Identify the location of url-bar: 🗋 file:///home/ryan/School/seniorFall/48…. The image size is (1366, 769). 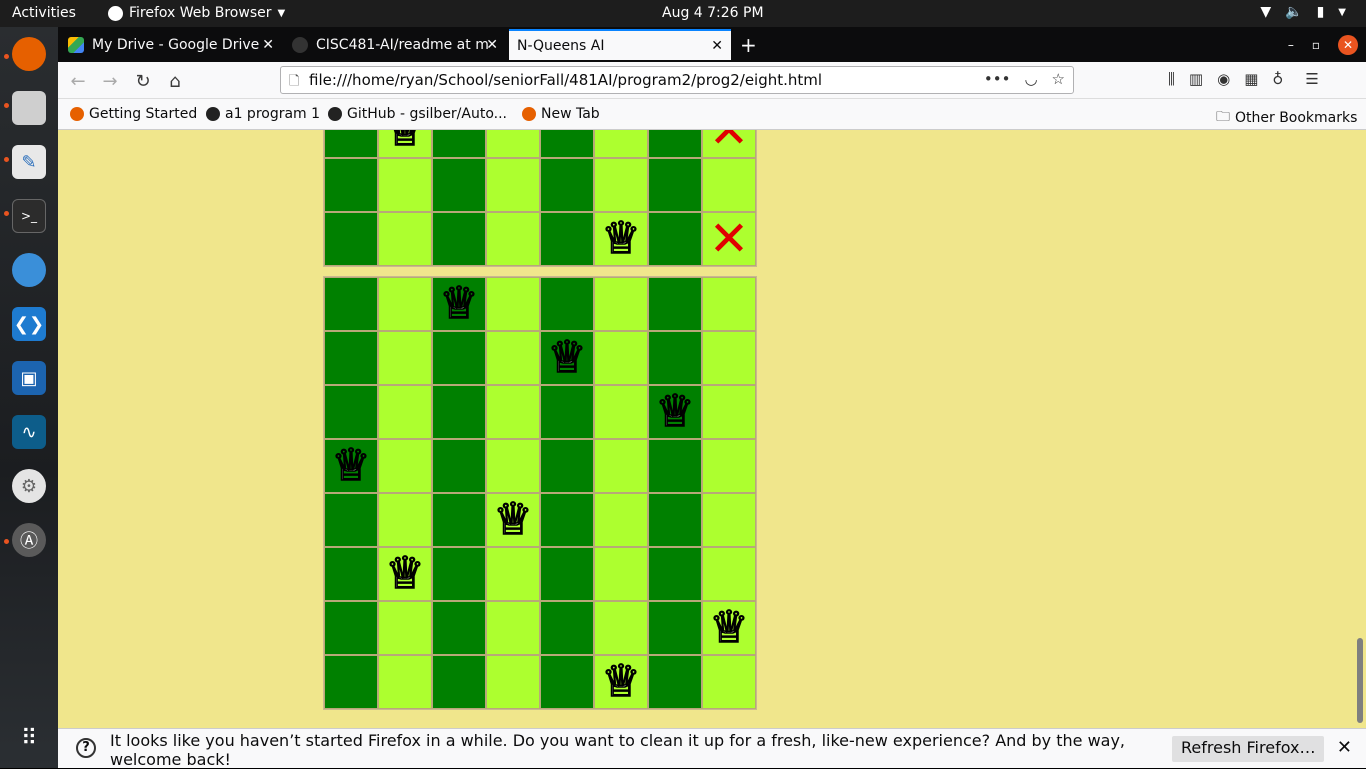
(677, 80).